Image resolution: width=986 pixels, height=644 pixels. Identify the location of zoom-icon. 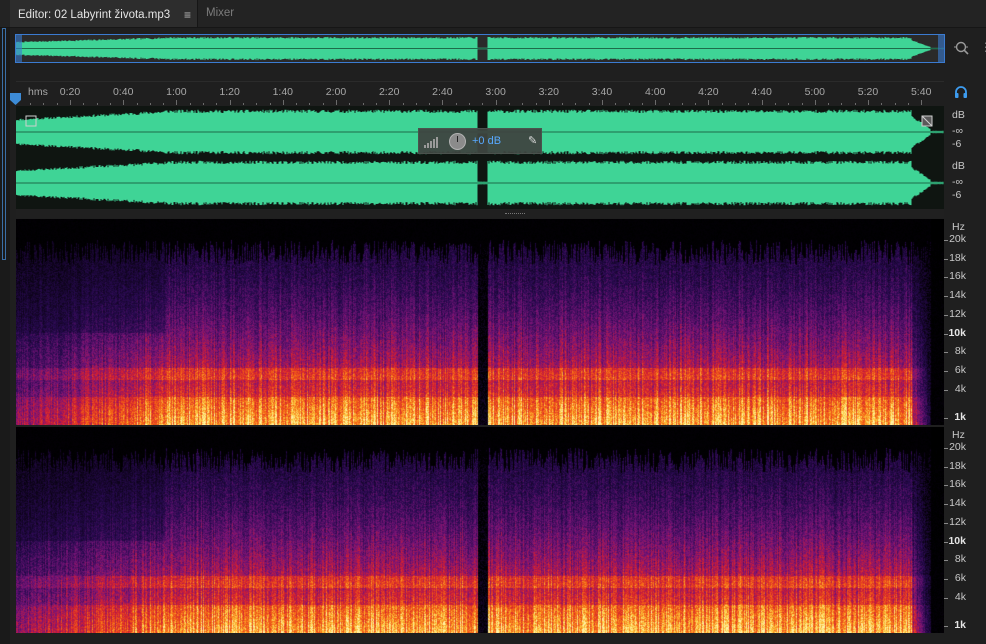
(962, 48).